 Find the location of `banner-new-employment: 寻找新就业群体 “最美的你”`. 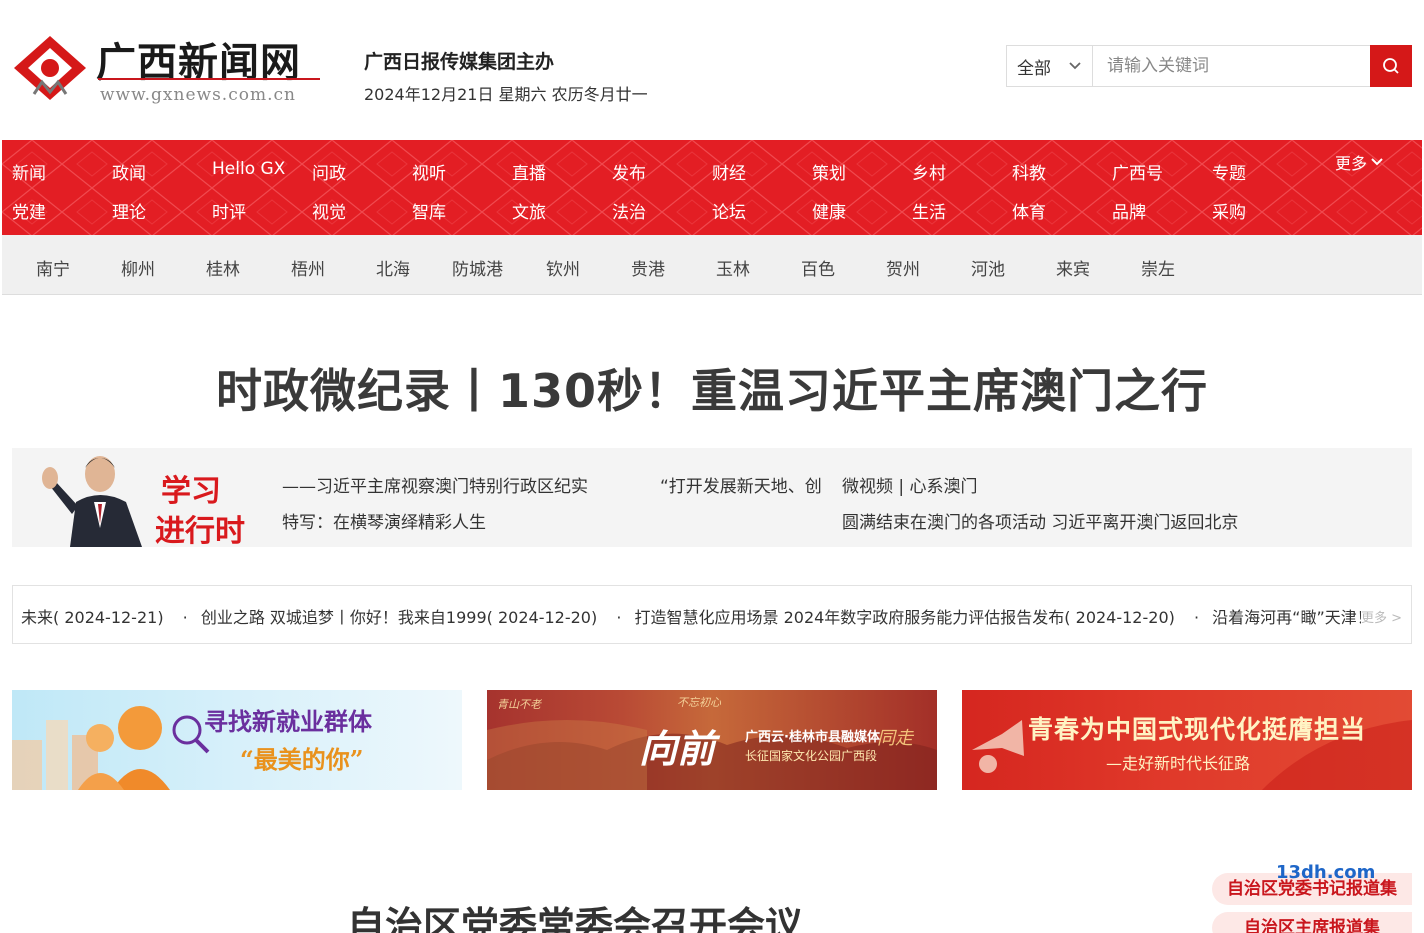

banner-new-employment: 寻找新就业群体 “最美的你” is located at coordinates (237, 740).